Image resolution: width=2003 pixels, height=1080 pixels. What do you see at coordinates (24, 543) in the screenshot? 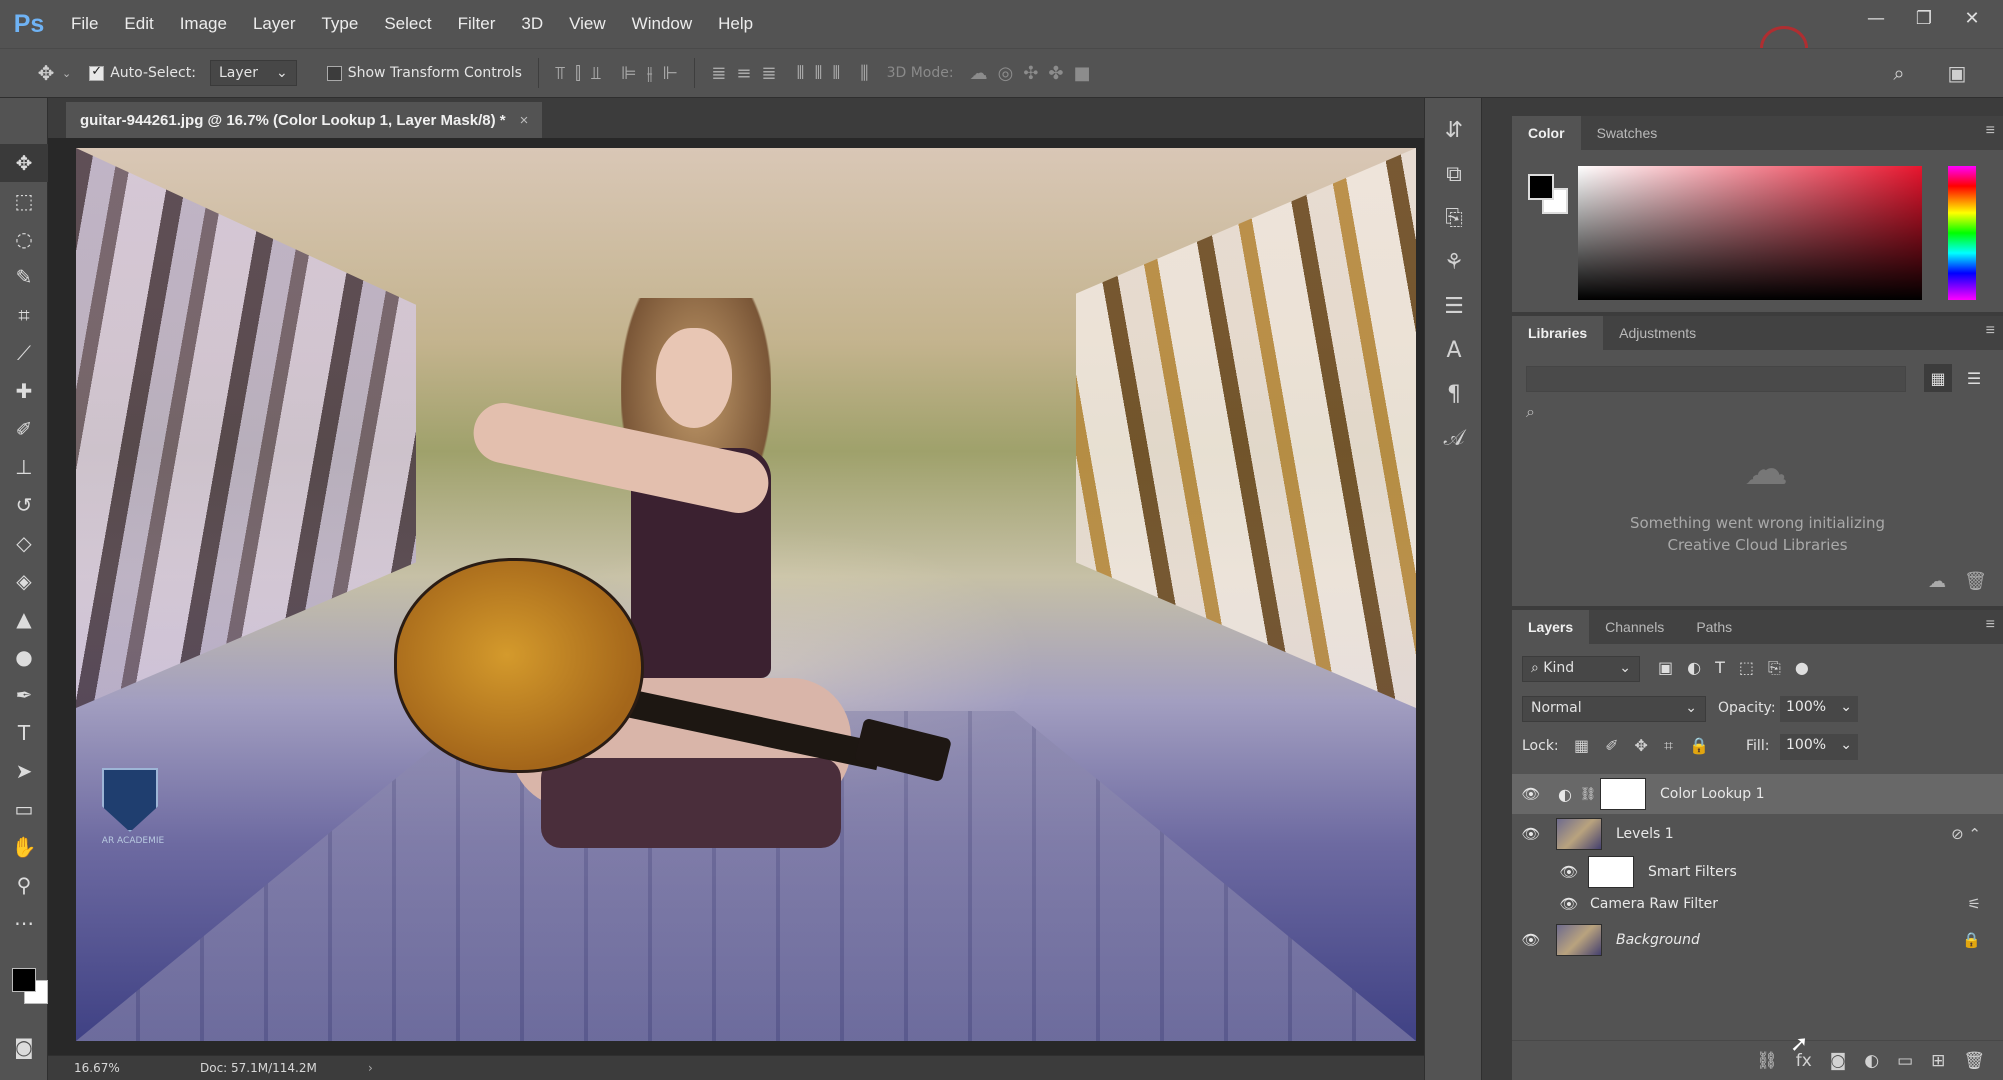
I see `eraser-tool-icon: ◇` at bounding box center [24, 543].